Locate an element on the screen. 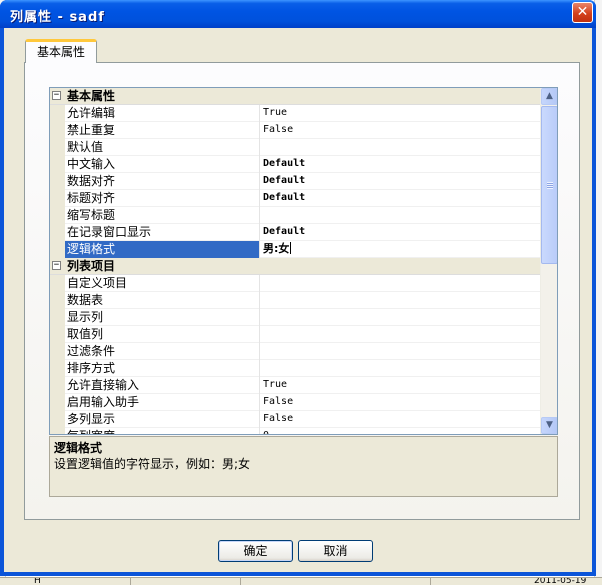 This screenshot has width=602, height=585. scroll-thumb is located at coordinates (549, 185).